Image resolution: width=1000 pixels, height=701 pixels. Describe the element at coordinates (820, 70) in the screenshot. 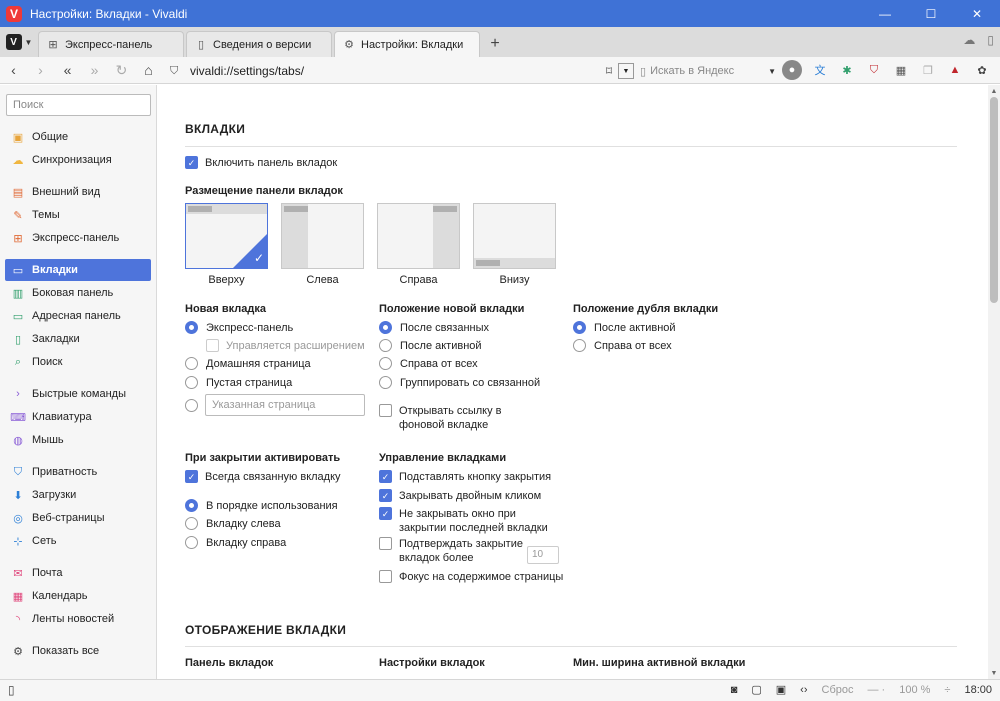

I see `translate-extension-icon: 文` at that location.